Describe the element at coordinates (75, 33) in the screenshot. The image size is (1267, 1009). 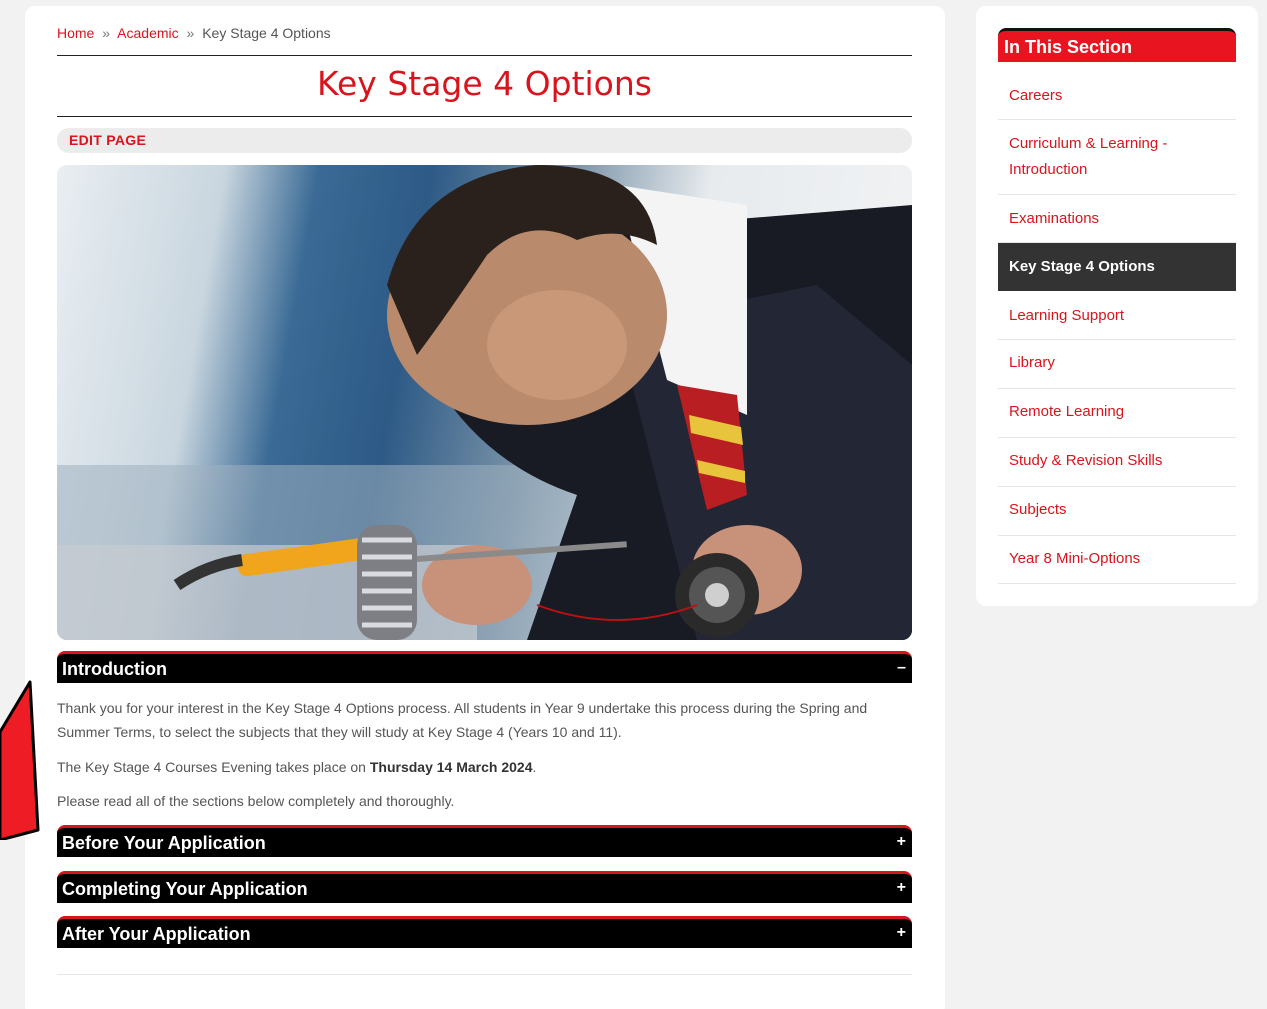
I see `breadcrumb-home-link: Home` at that location.